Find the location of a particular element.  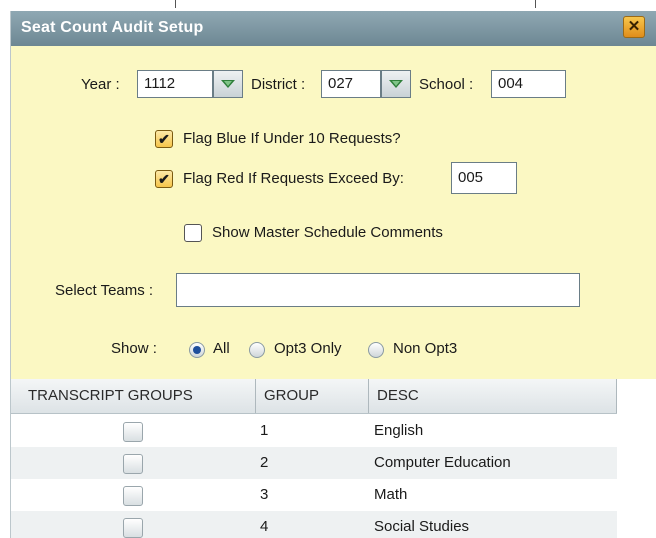

column-header-group: GROUP is located at coordinates (312, 396).